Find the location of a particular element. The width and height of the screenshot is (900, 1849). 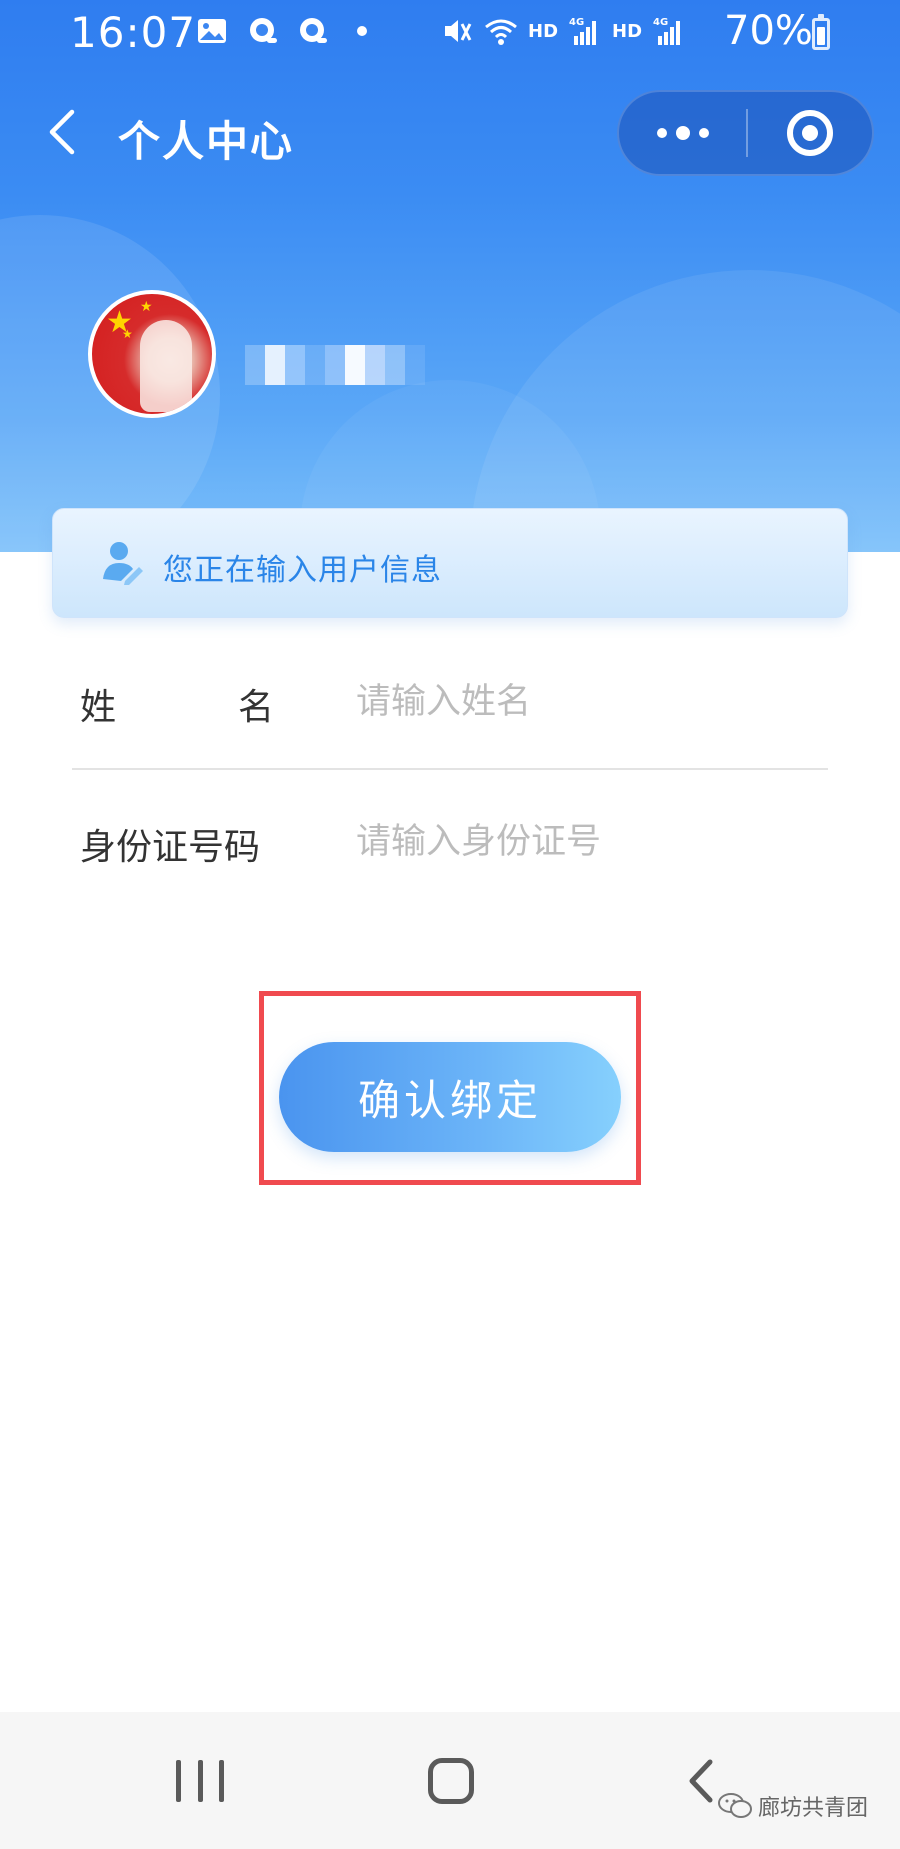

name-field-row: 姓 名 is located at coordinates (450, 710).